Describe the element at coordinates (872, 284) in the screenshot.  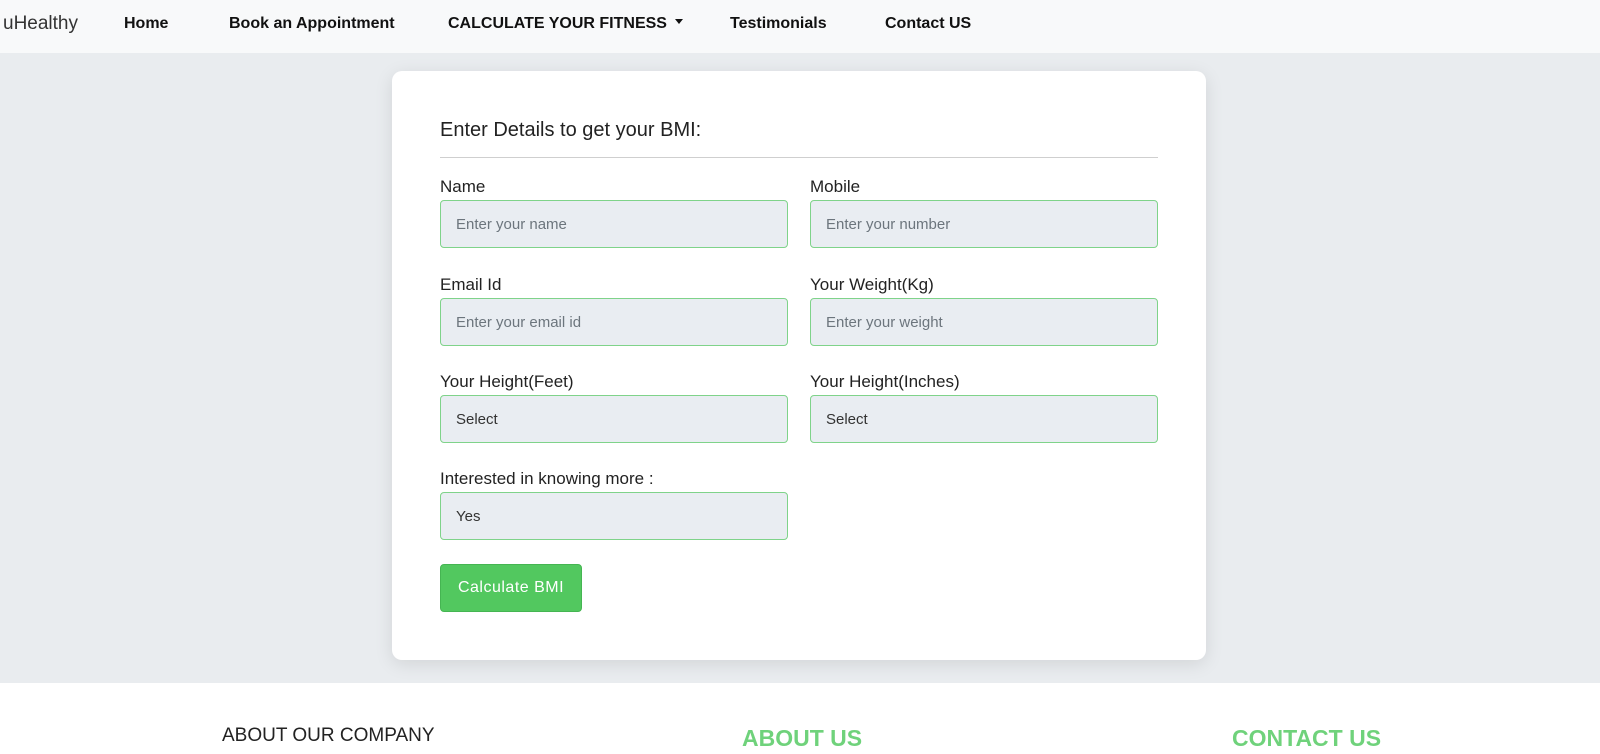
I see `weight-label: Your Weight(Kg)` at that location.